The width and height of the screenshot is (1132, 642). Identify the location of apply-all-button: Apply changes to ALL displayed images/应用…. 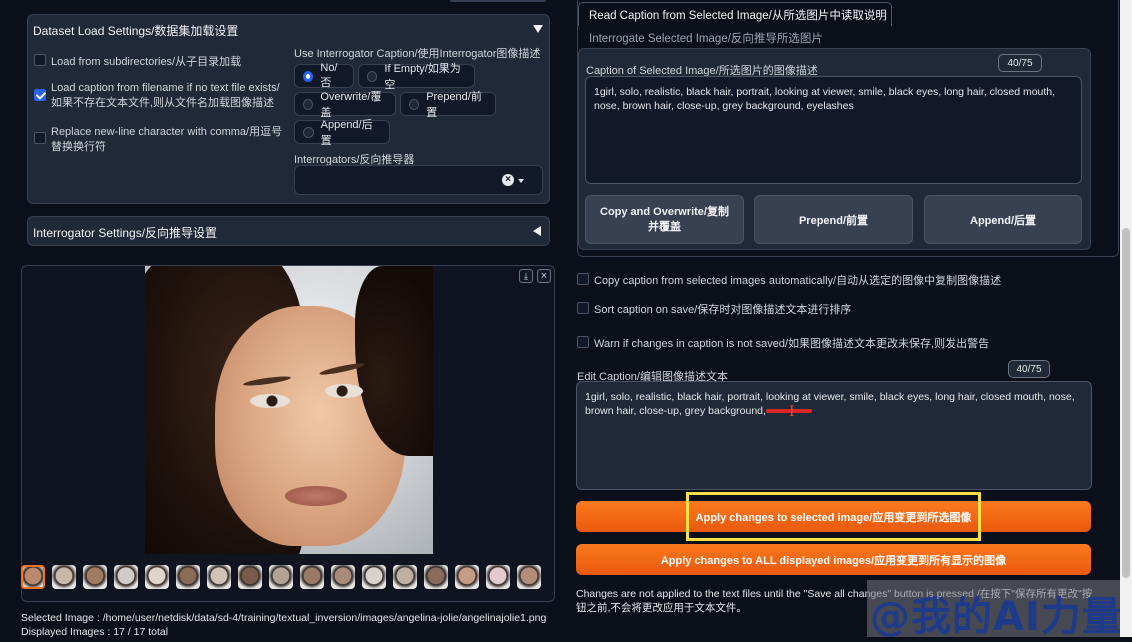
(833, 559).